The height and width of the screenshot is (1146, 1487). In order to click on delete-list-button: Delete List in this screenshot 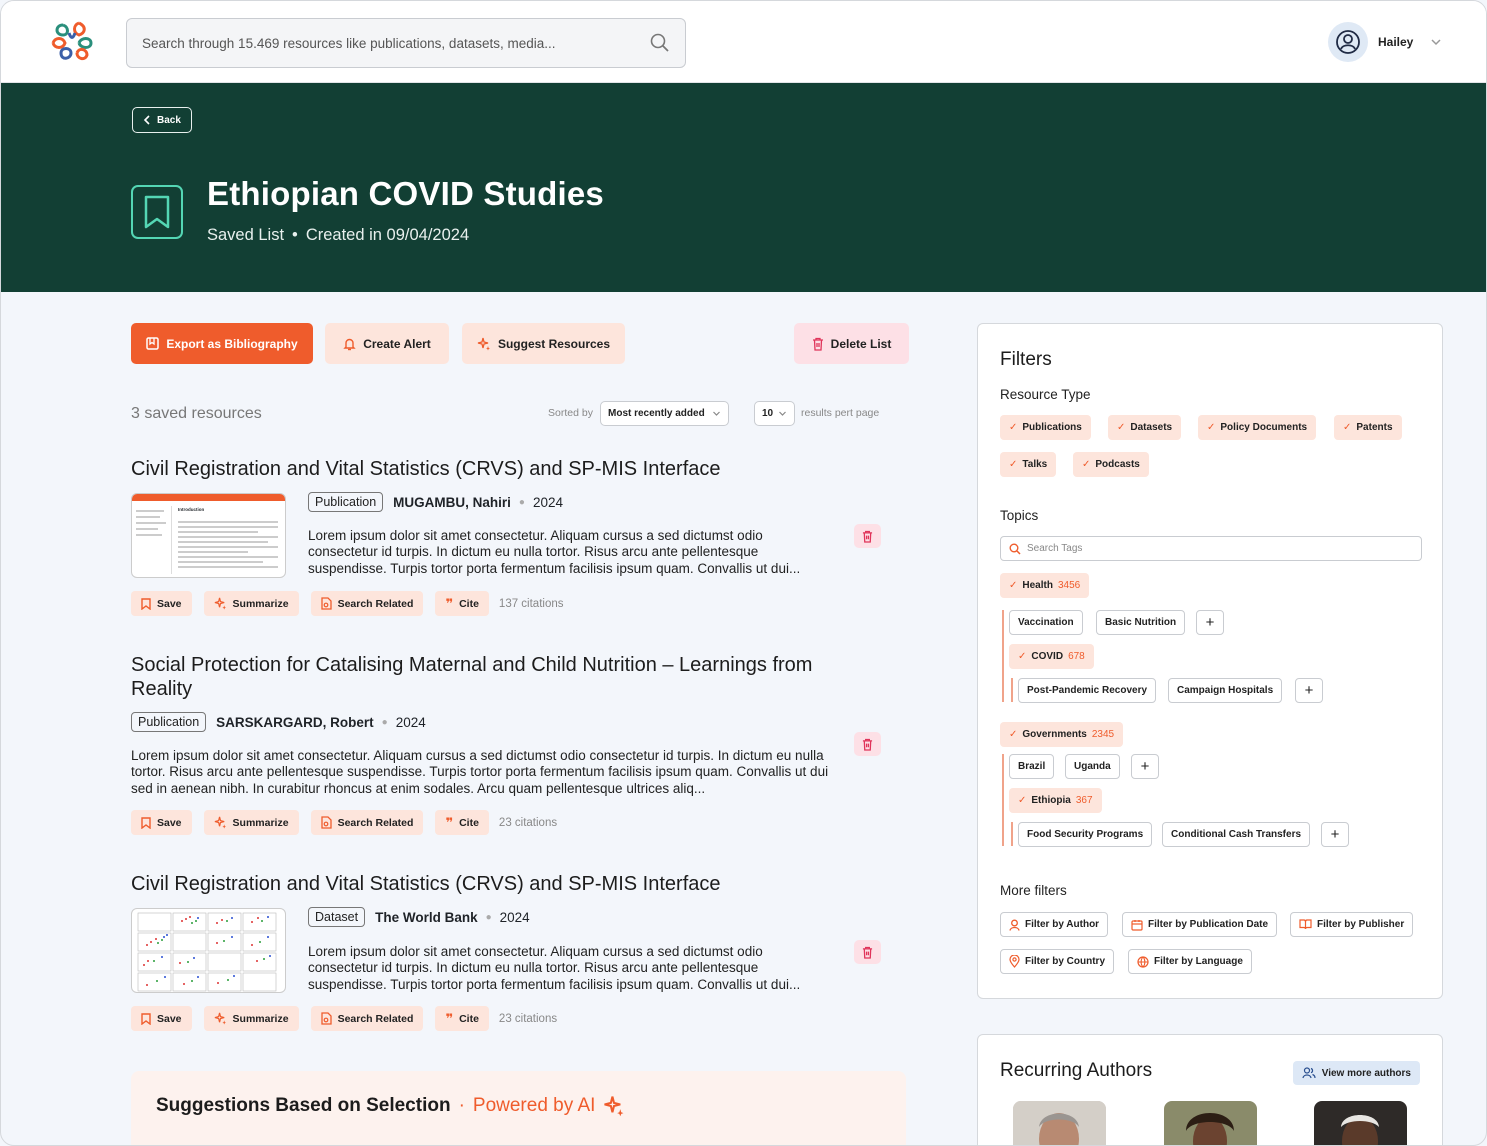, I will do `click(851, 343)`.